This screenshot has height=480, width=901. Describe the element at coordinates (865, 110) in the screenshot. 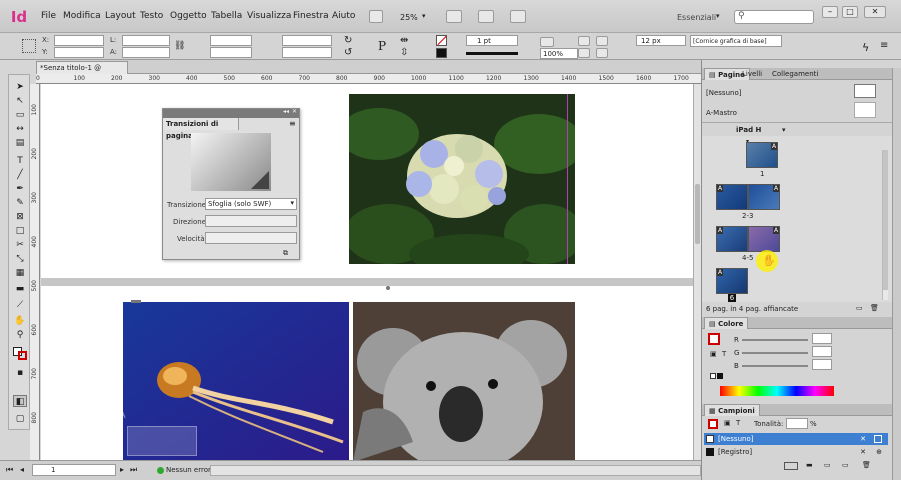

I see `a-master-thumb` at that location.